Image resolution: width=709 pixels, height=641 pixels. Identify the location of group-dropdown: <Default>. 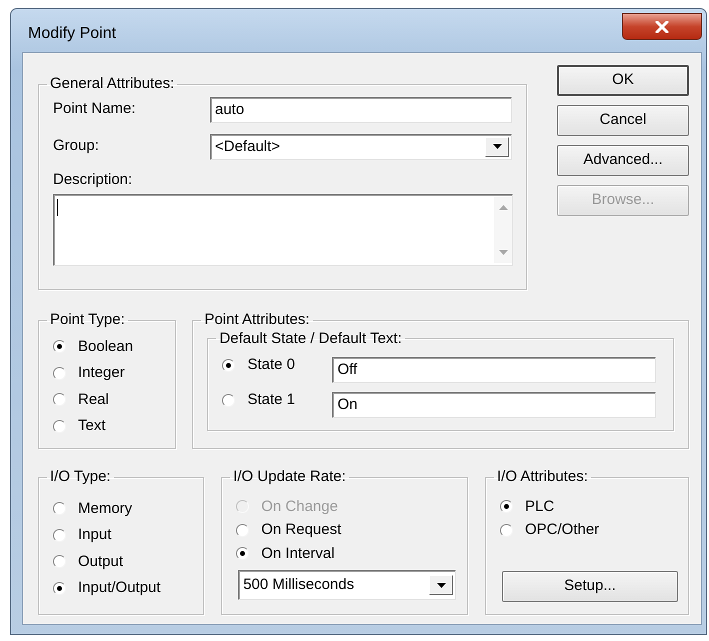
(361, 147).